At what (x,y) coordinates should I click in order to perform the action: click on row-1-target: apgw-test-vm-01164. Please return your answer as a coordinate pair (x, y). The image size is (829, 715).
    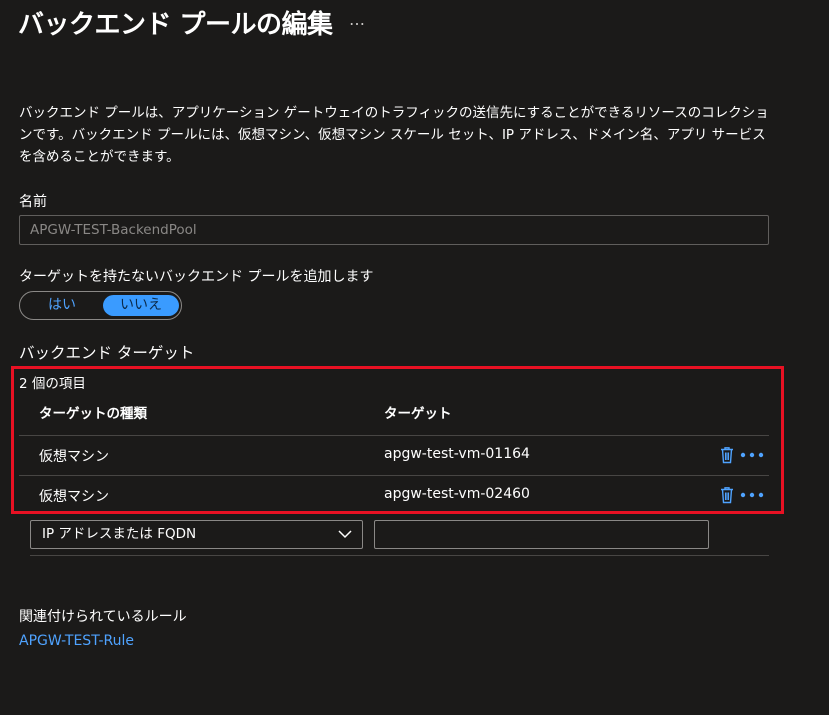
    Looking at the image, I should click on (457, 454).